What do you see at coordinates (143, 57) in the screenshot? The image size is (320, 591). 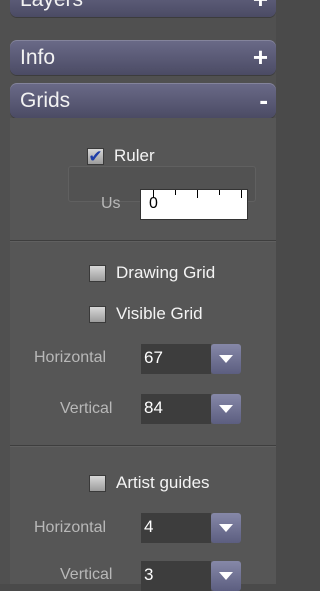 I see `info-section-header: Info +` at bounding box center [143, 57].